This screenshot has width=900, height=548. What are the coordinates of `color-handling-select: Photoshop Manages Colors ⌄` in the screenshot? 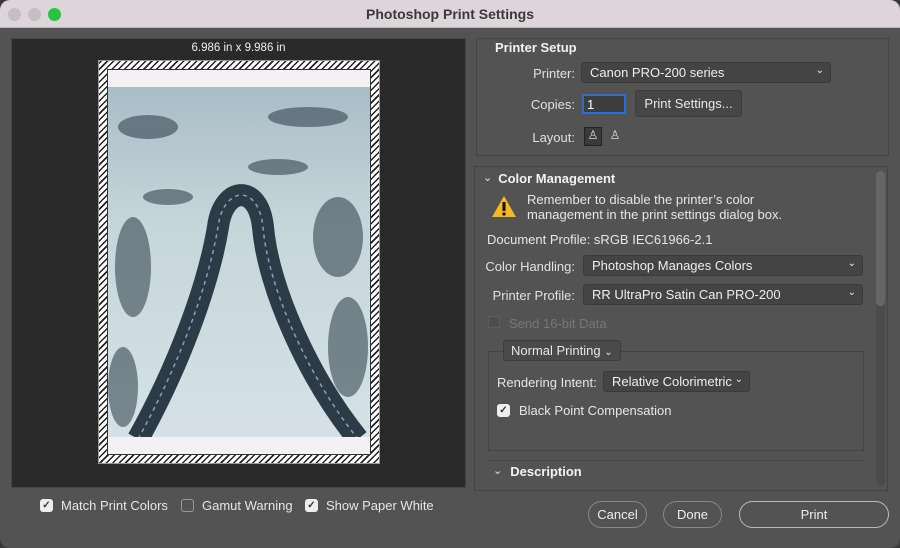 It's located at (723, 265).